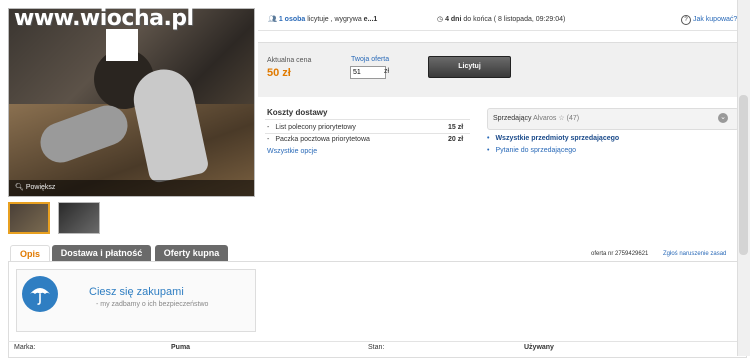 The image size is (750, 358). I want to click on zoom-label: Powiększ, so click(40, 187).